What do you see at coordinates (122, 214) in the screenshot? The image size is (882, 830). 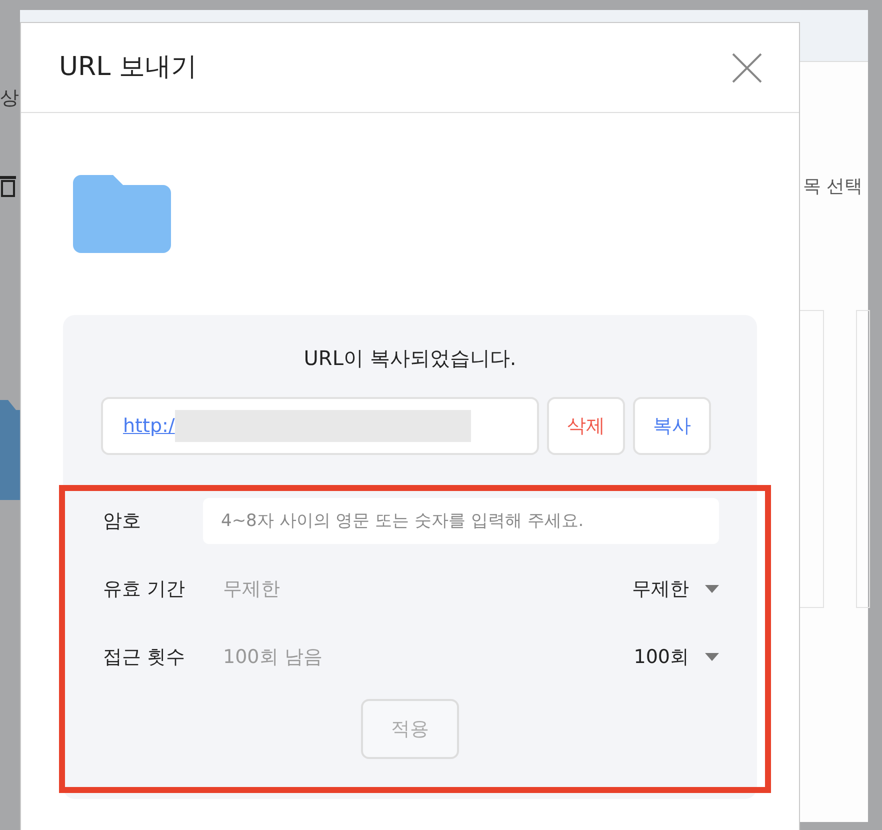 I see `folder-icon` at bounding box center [122, 214].